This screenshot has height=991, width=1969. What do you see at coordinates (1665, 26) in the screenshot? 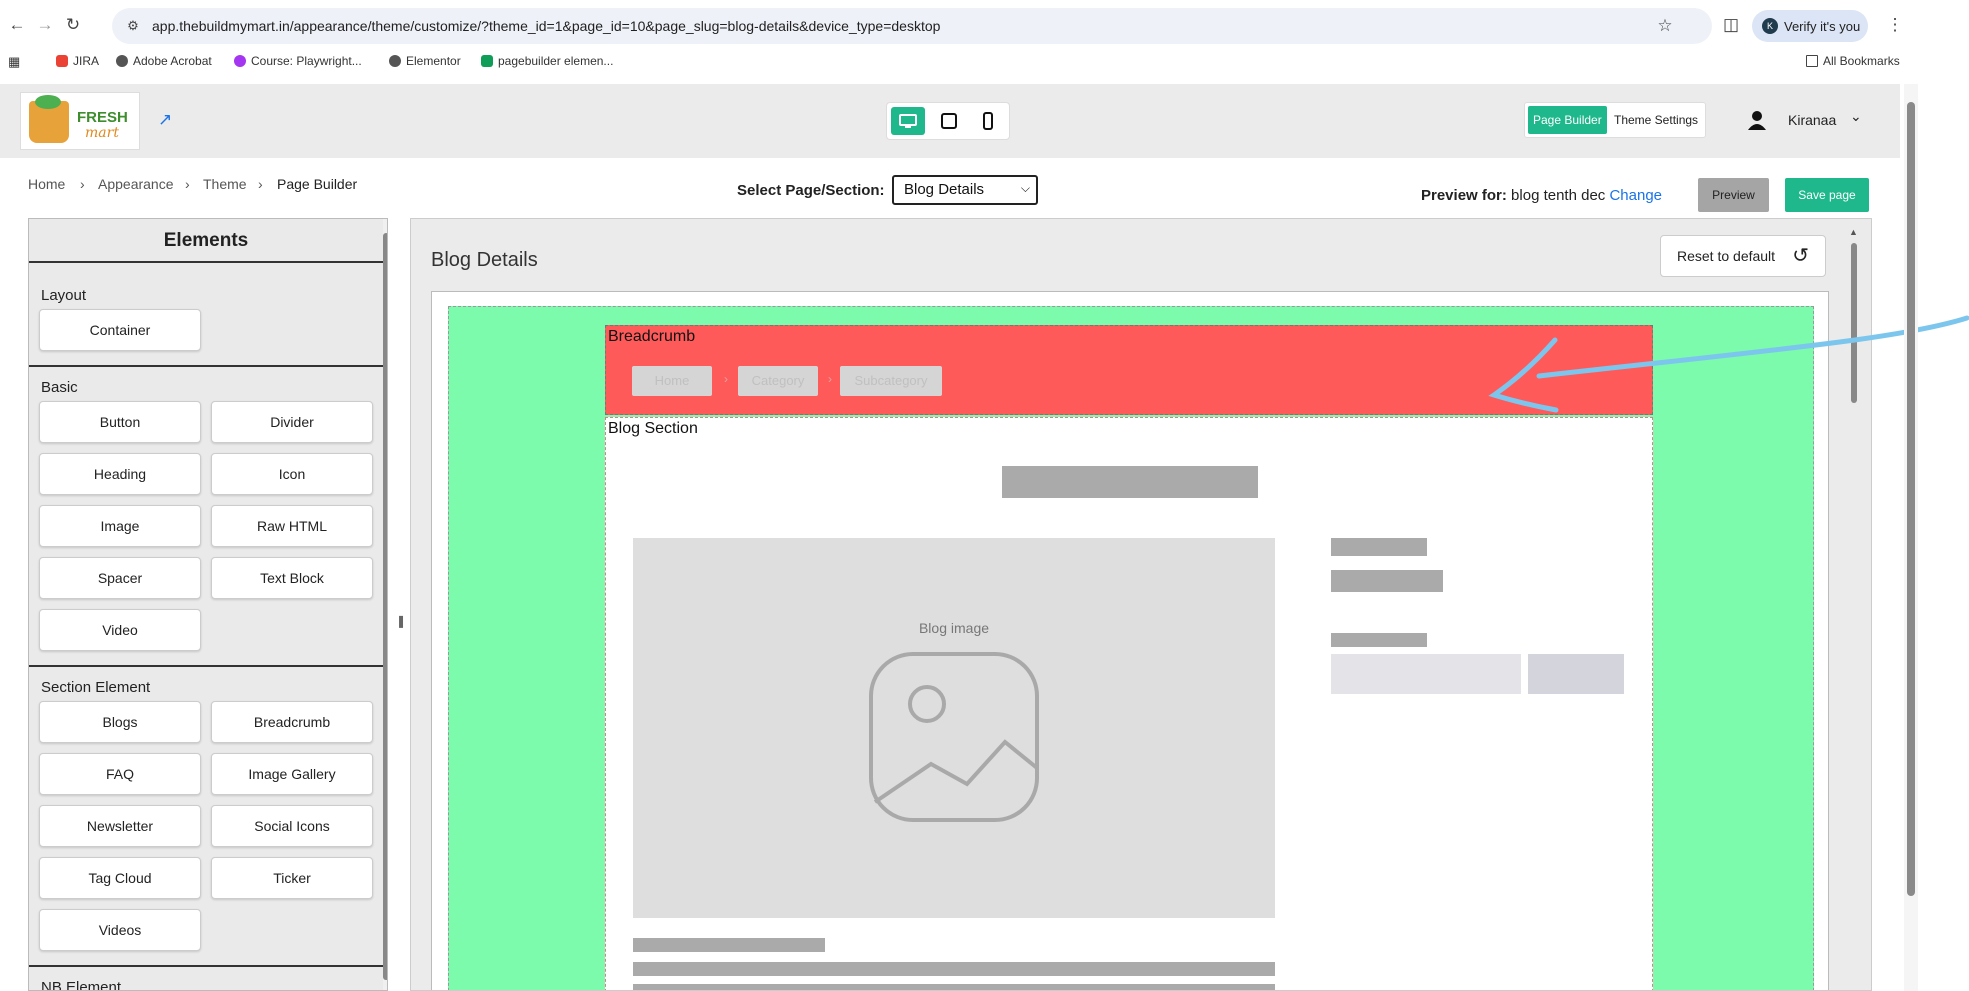
I see `star-icon: ☆` at bounding box center [1665, 26].